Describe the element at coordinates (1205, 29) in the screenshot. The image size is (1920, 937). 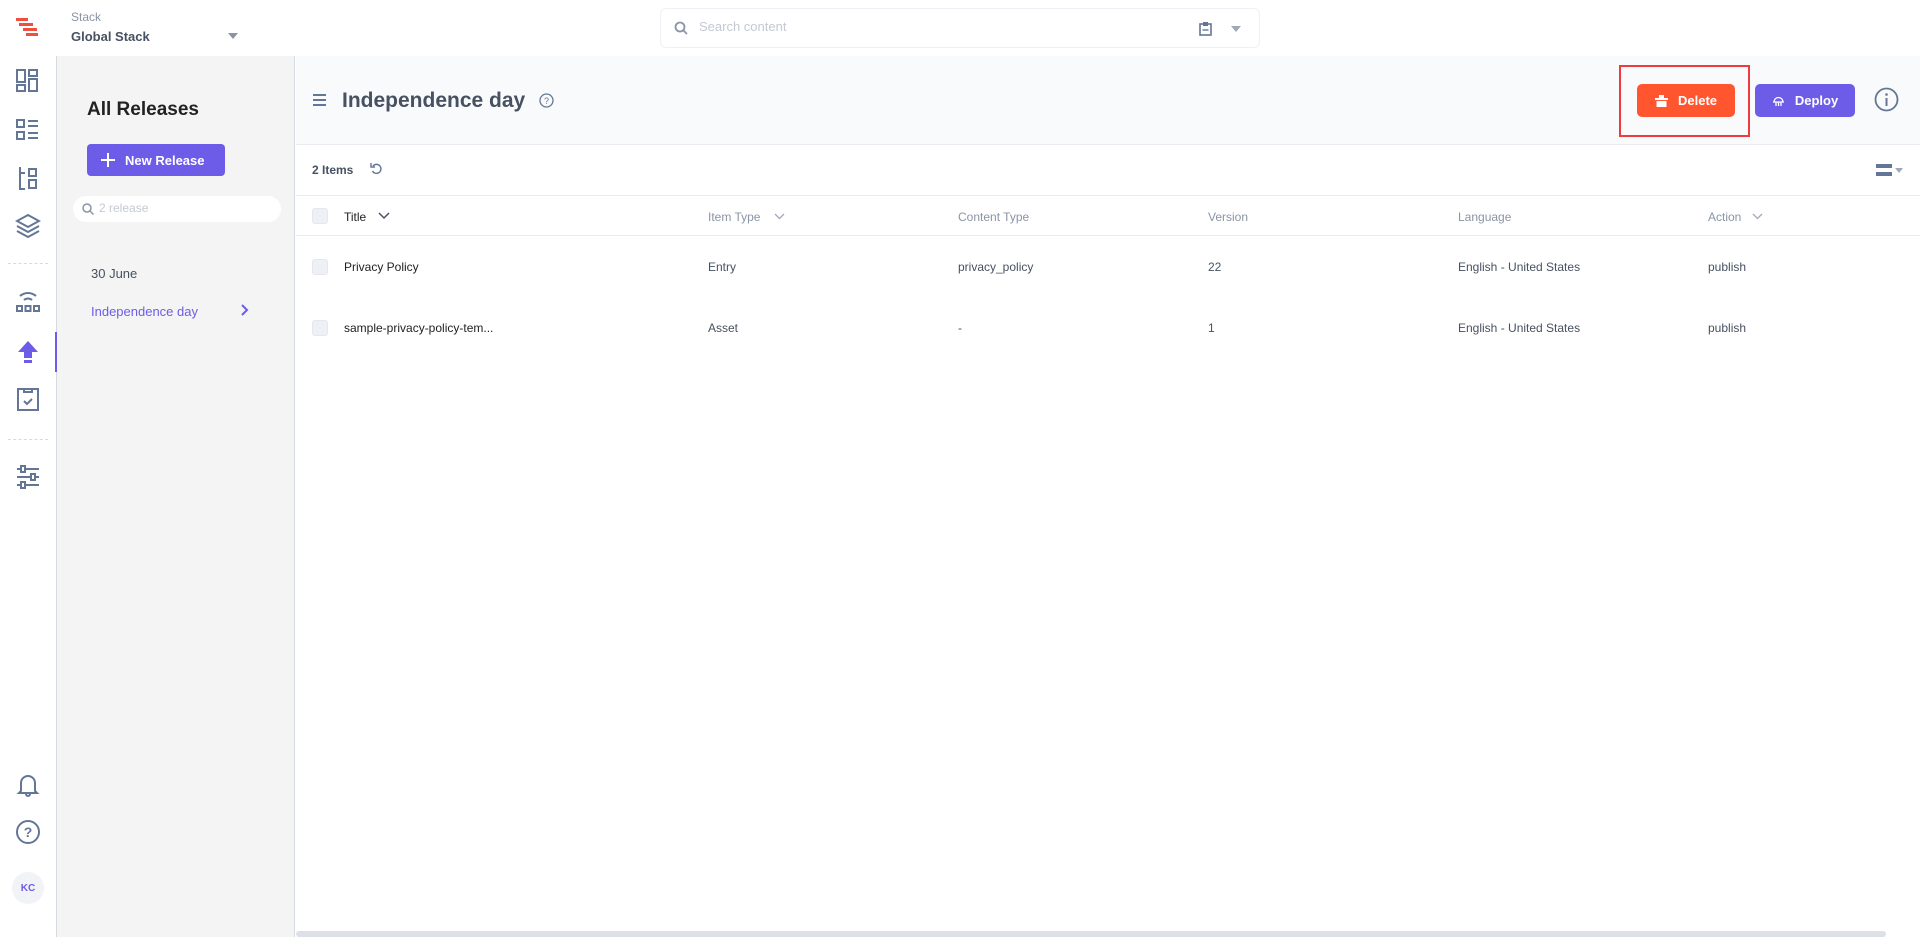
I see `saved-searches-icon` at that location.